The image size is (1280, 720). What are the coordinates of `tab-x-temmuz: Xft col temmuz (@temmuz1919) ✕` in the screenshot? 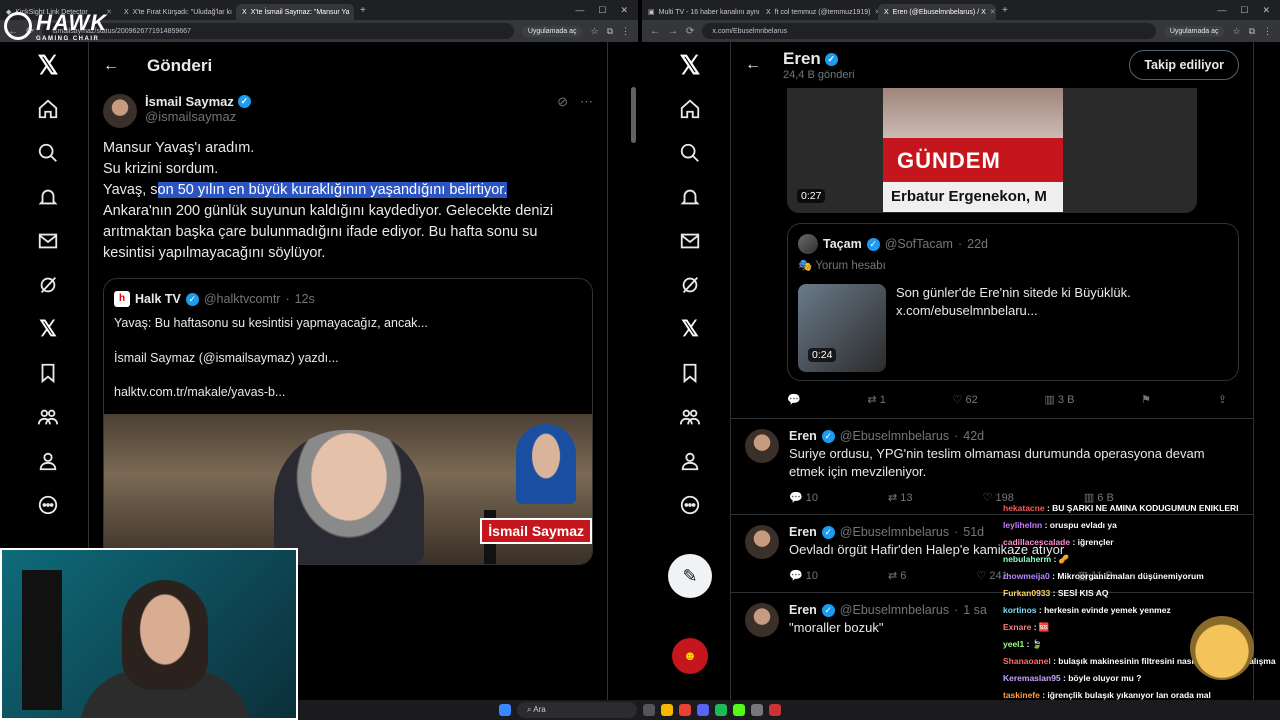 It's located at (819, 12).